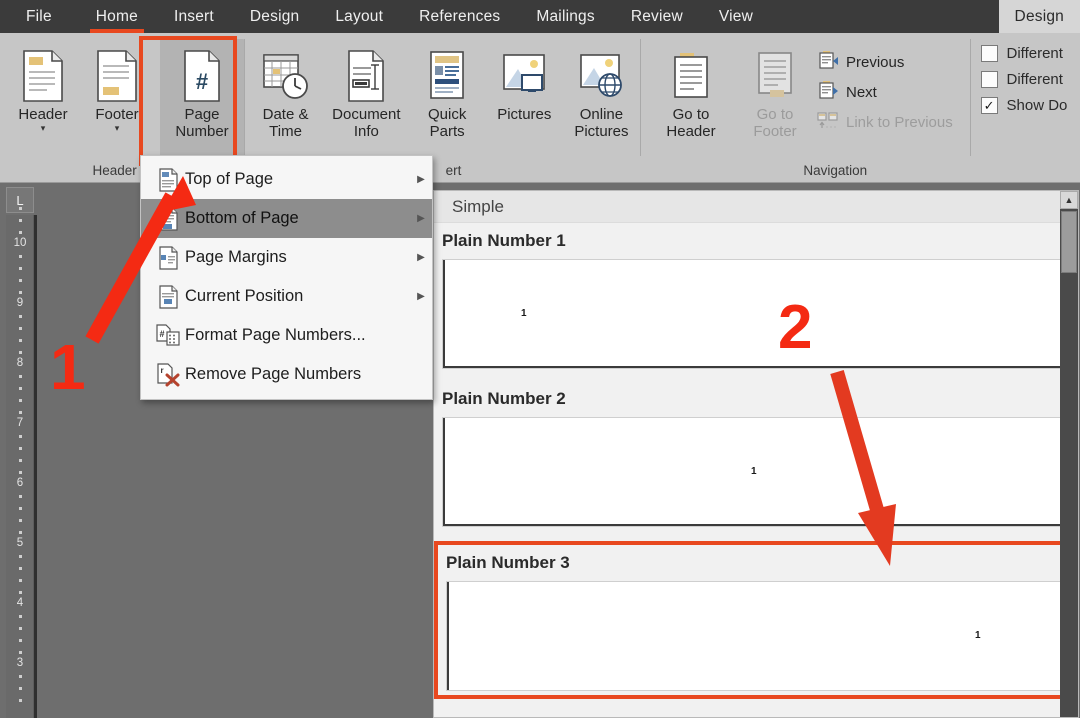  What do you see at coordinates (20, 363) in the screenshot?
I see `ruler-tick-8: 8` at bounding box center [20, 363].